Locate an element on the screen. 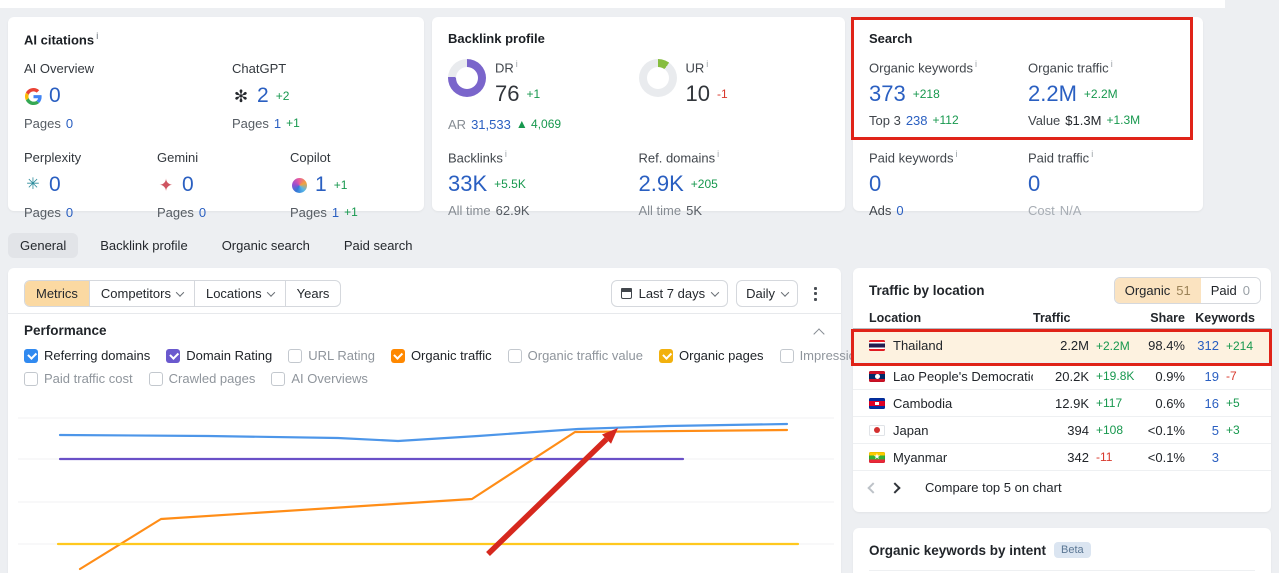 Image resolution: width=1279 pixels, height=573 pixels. organic-keywords-change: +218 is located at coordinates (926, 94).